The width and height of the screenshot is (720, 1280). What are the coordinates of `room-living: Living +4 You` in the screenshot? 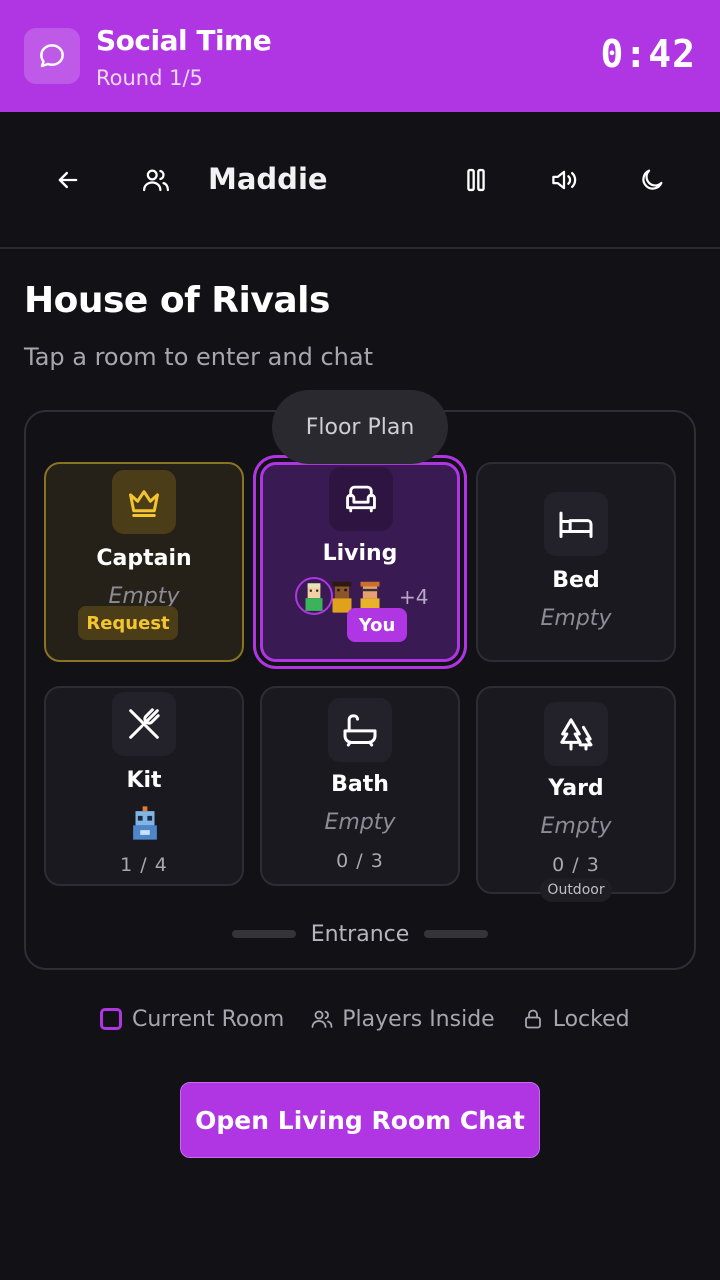 It's located at (360, 562).